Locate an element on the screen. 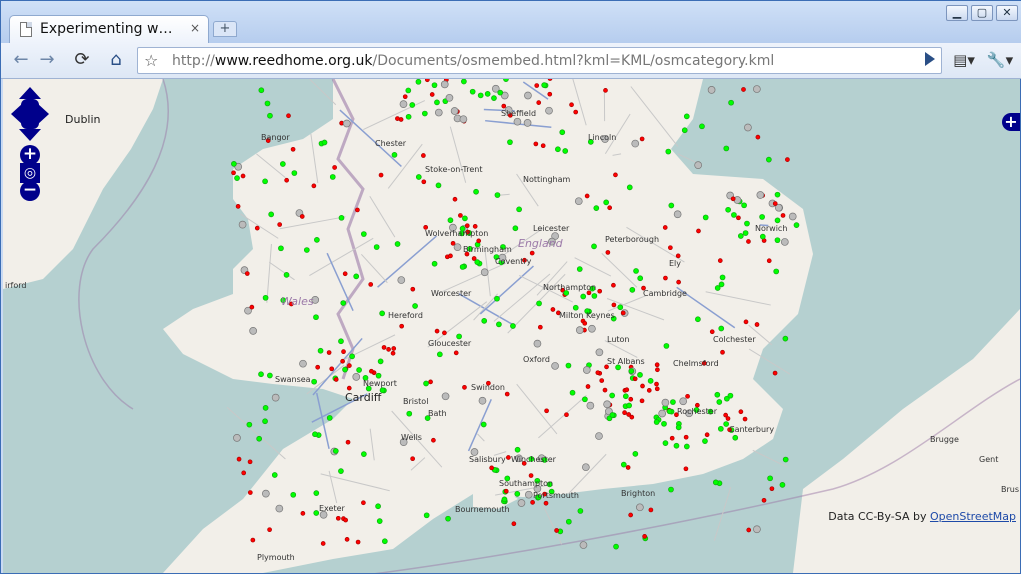 The width and height of the screenshot is (1021, 574). wrench-menu-icon: 🔧▾ is located at coordinates (1000, 61).